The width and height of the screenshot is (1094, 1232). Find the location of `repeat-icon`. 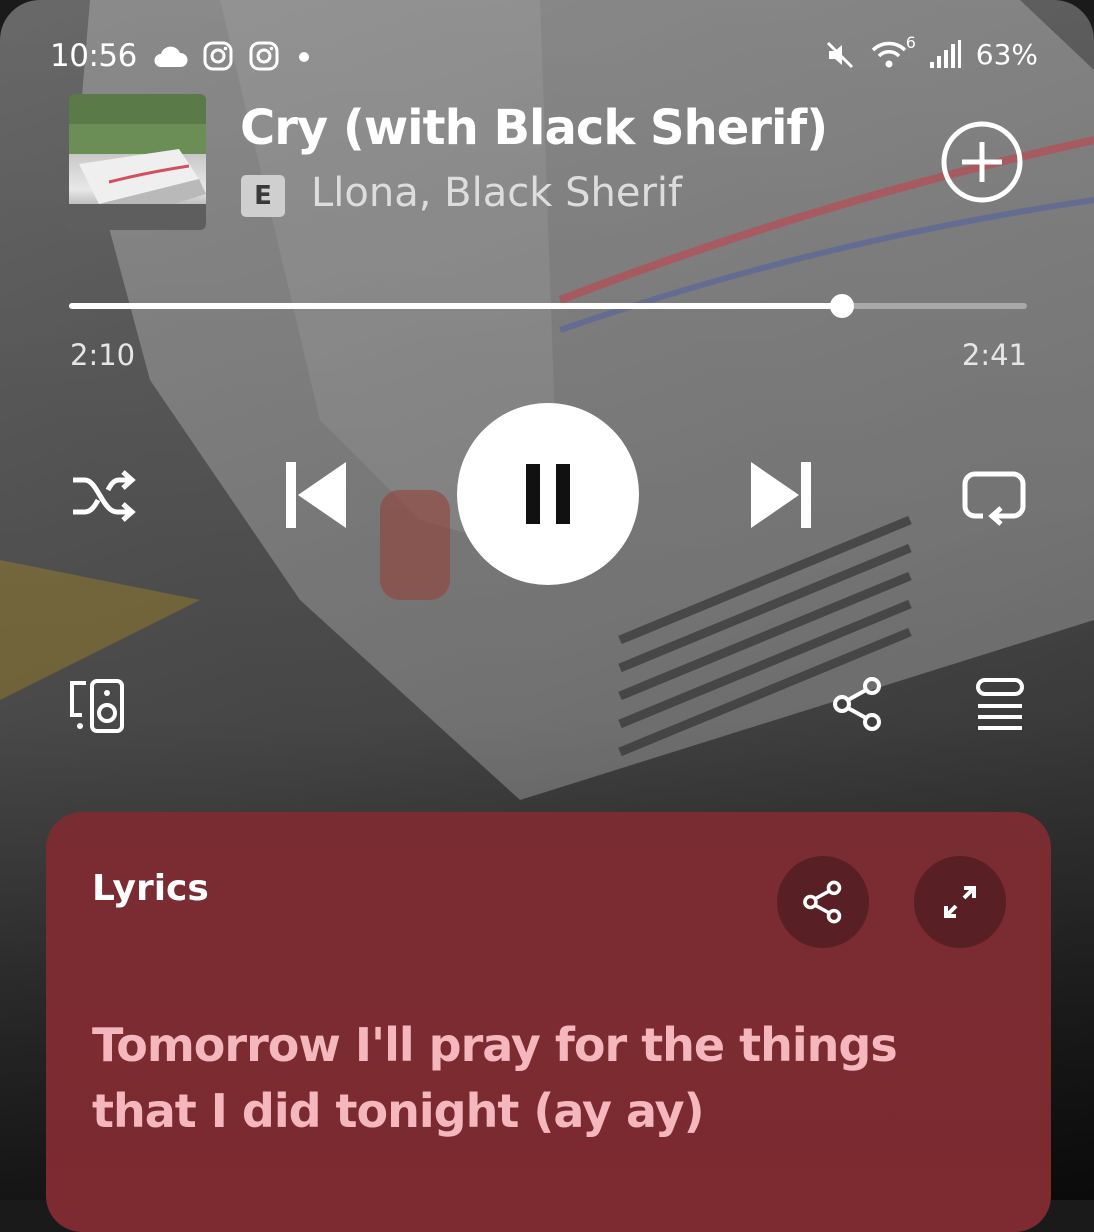

repeat-icon is located at coordinates (994, 498).